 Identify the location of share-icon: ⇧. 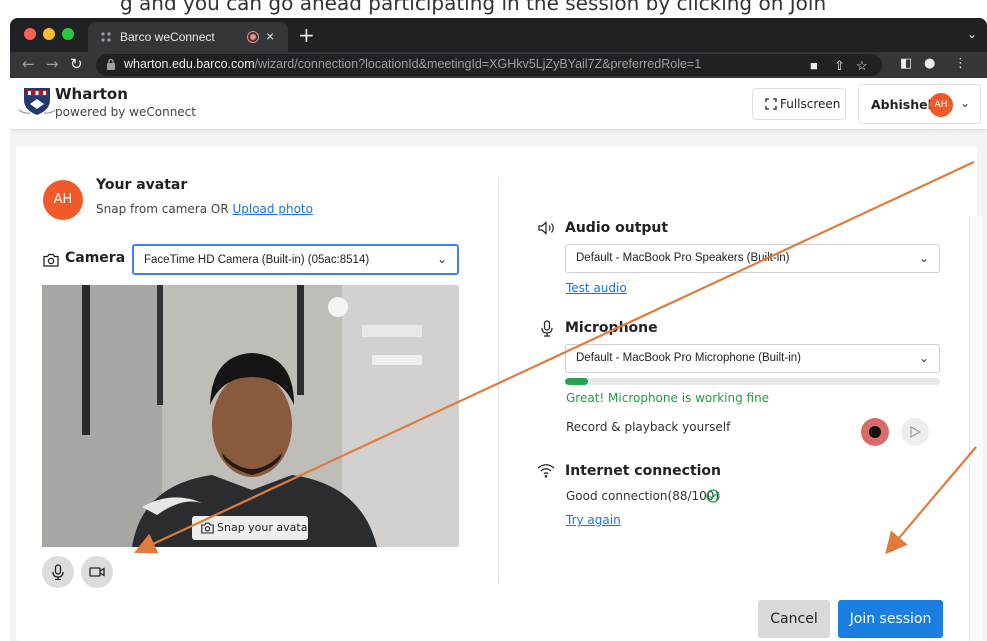
(839, 66).